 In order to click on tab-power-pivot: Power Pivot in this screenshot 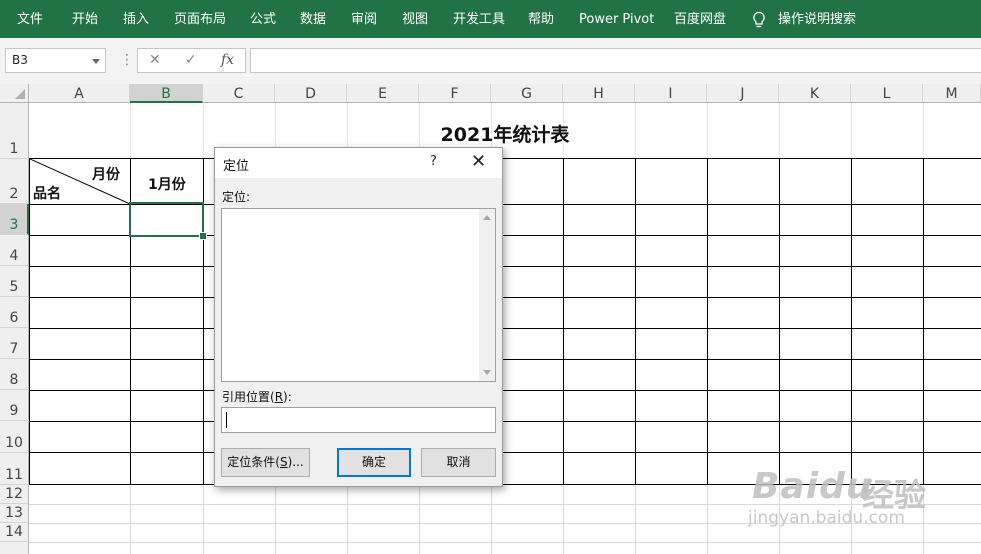, I will do `click(616, 19)`.